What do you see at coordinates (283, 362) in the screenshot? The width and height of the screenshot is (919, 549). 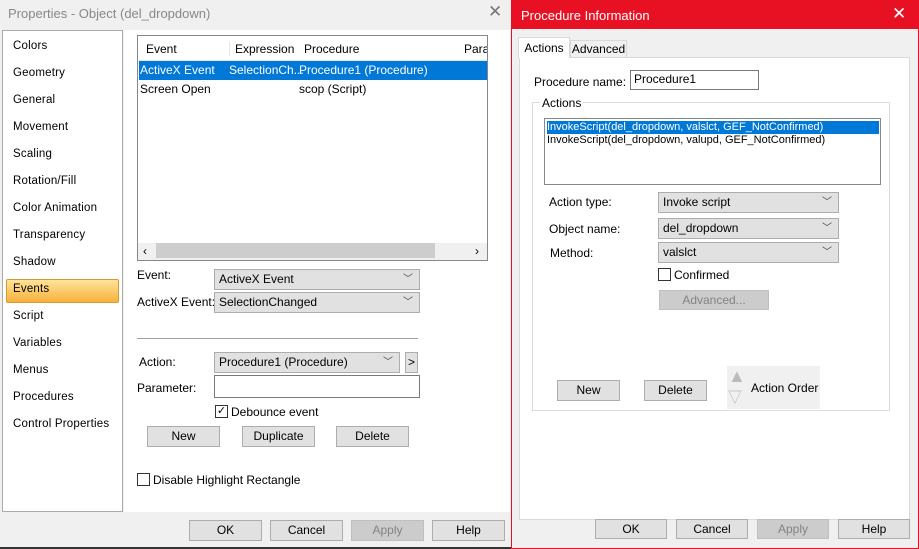 I see `action-value: Procedure1 (Procedure)` at bounding box center [283, 362].